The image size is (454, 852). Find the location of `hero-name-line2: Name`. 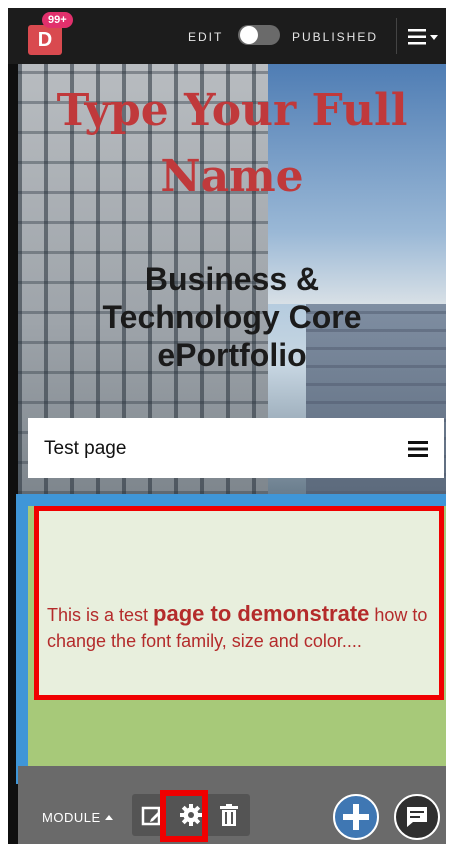

hero-name-line2: Name is located at coordinates (232, 176).